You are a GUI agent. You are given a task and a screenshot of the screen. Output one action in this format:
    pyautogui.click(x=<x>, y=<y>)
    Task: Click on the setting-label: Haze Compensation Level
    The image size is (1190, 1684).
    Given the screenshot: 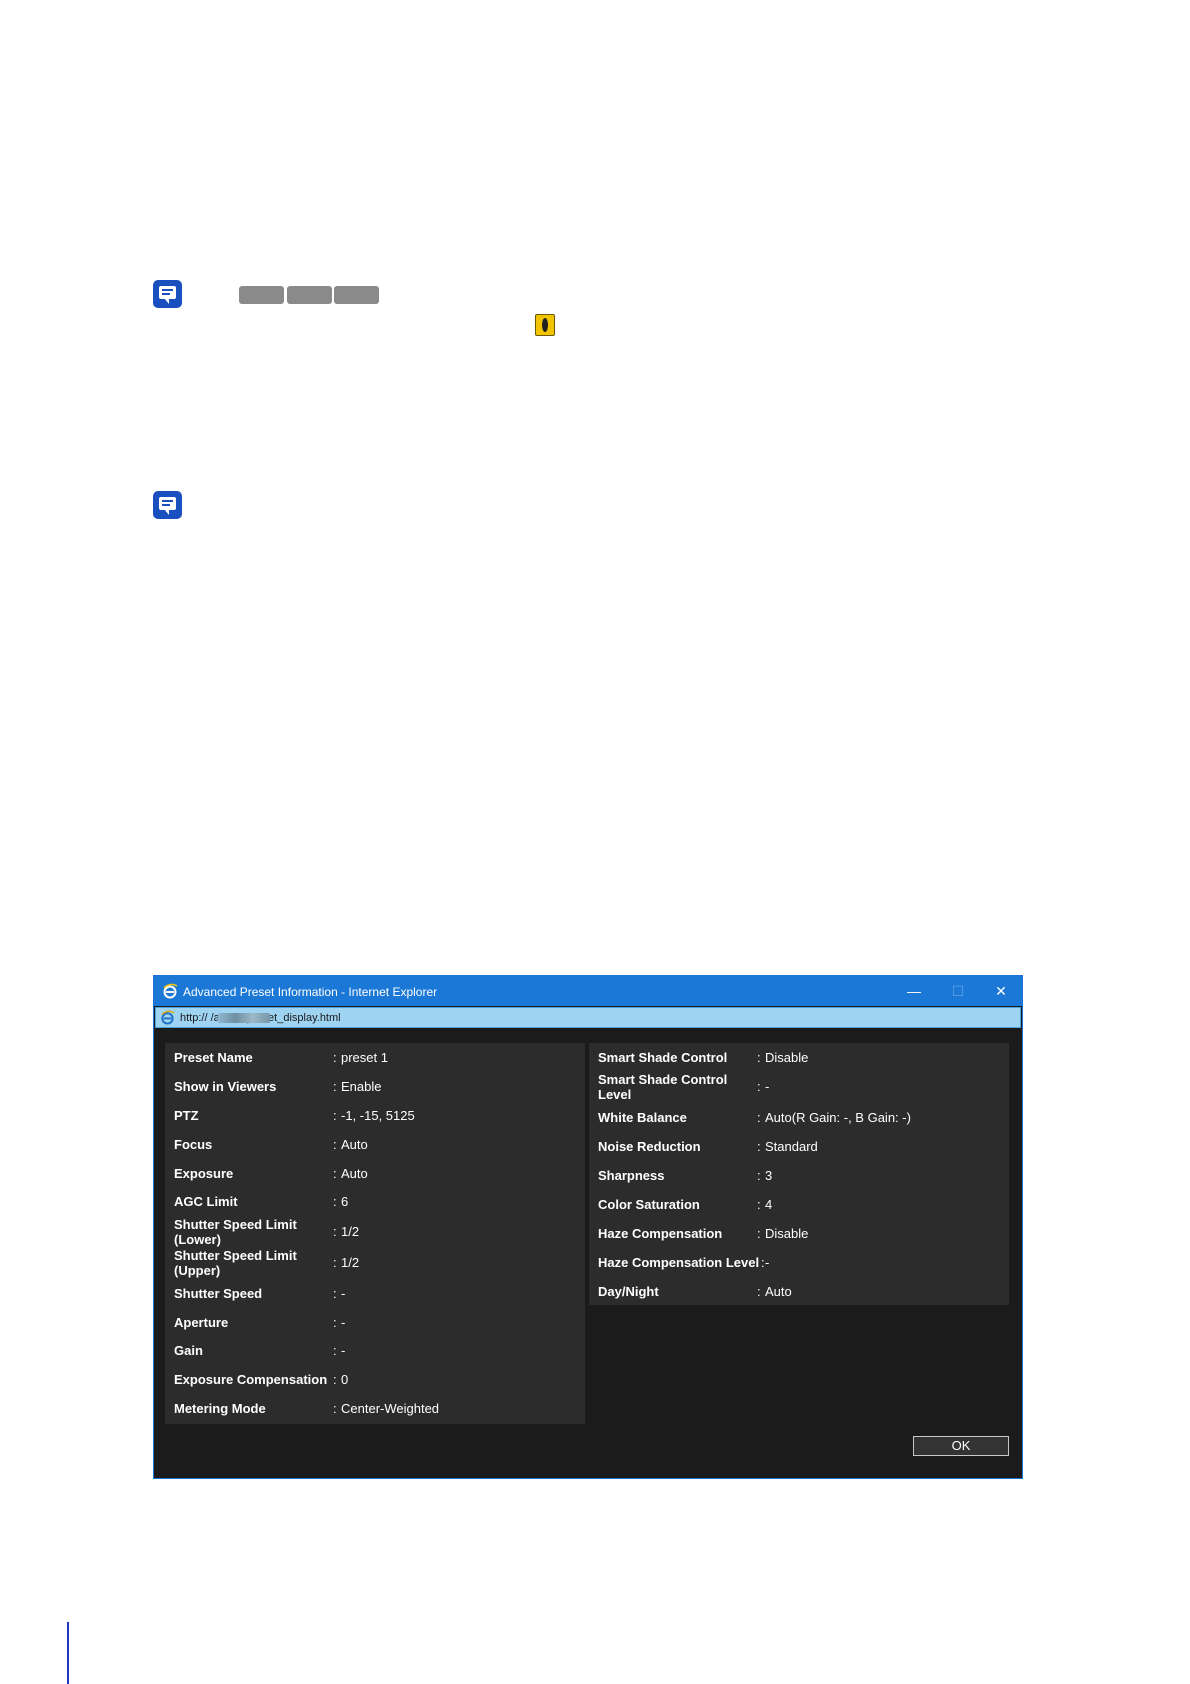 What is the action you would take?
    pyautogui.click(x=679, y=1262)
    